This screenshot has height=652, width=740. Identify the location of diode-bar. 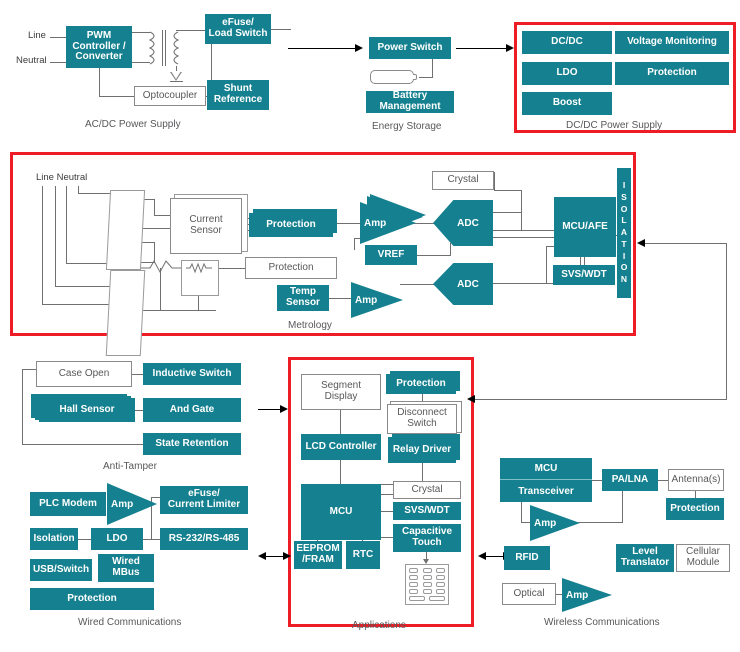
(176, 81).